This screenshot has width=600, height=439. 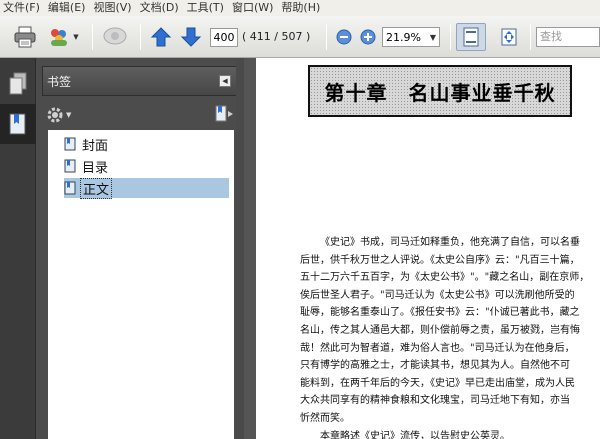 I want to click on panel-toolbar: ▼, so click(x=140, y=115).